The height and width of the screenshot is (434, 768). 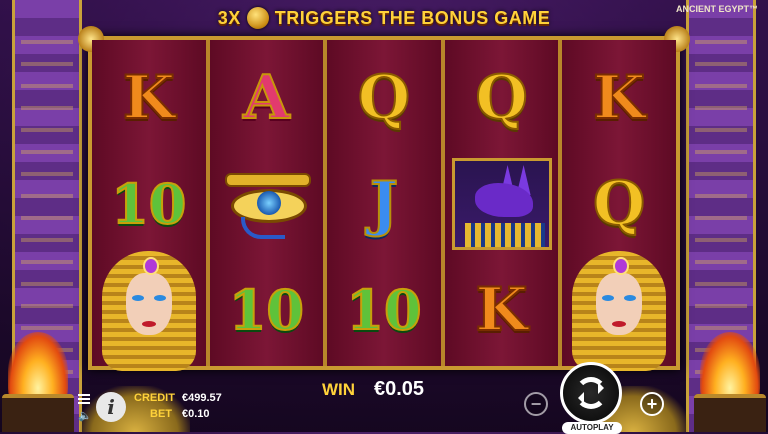 I want to click on reel-3: Q J 10, so click(x=386, y=203).